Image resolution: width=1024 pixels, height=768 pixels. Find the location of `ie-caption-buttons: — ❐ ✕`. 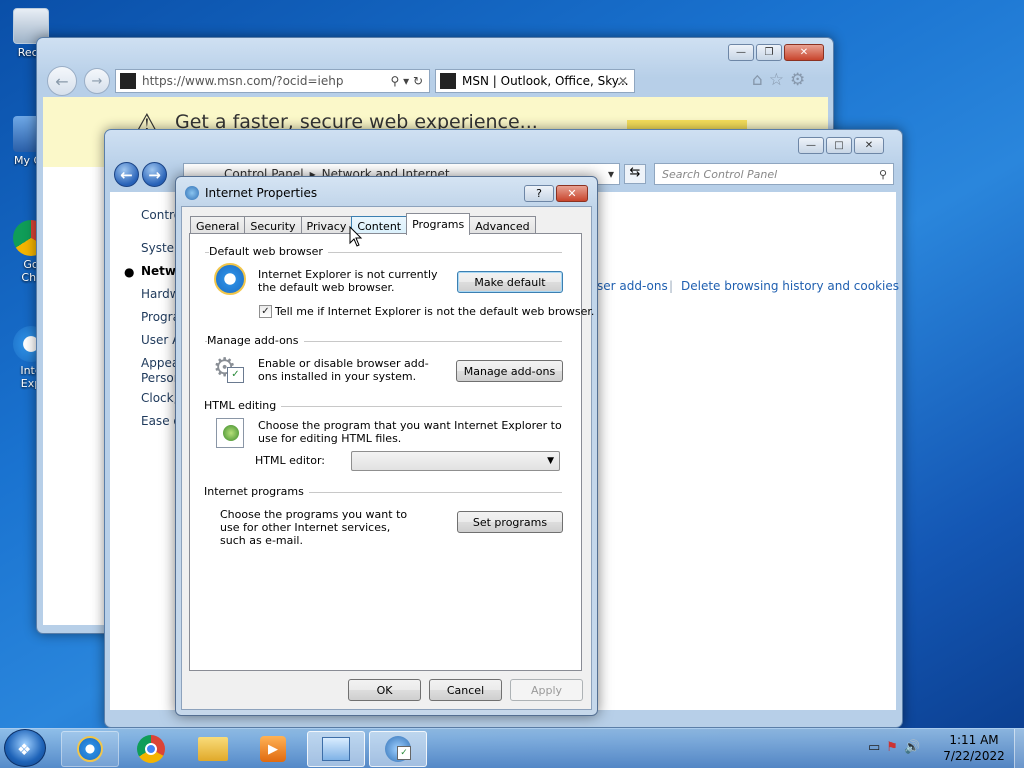

ie-caption-buttons: — ❐ ✕ is located at coordinates (776, 52).